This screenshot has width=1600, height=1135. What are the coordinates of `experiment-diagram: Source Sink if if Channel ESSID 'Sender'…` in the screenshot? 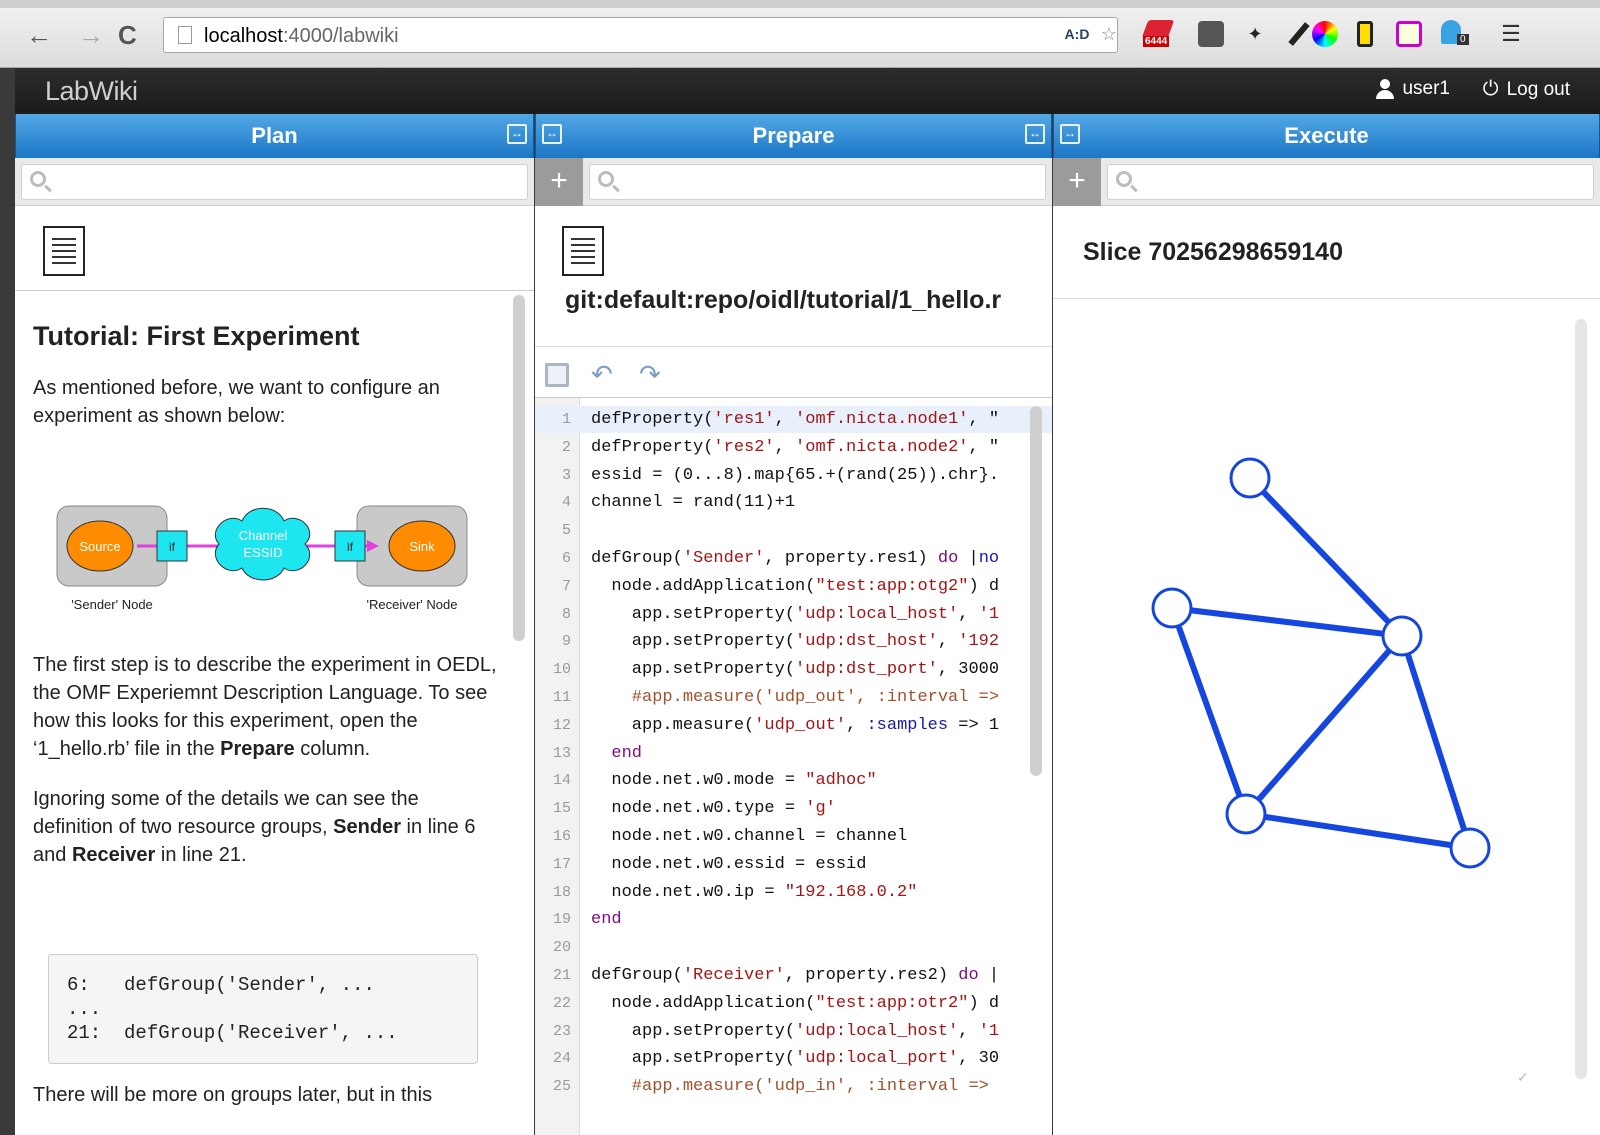 It's located at (267, 546).